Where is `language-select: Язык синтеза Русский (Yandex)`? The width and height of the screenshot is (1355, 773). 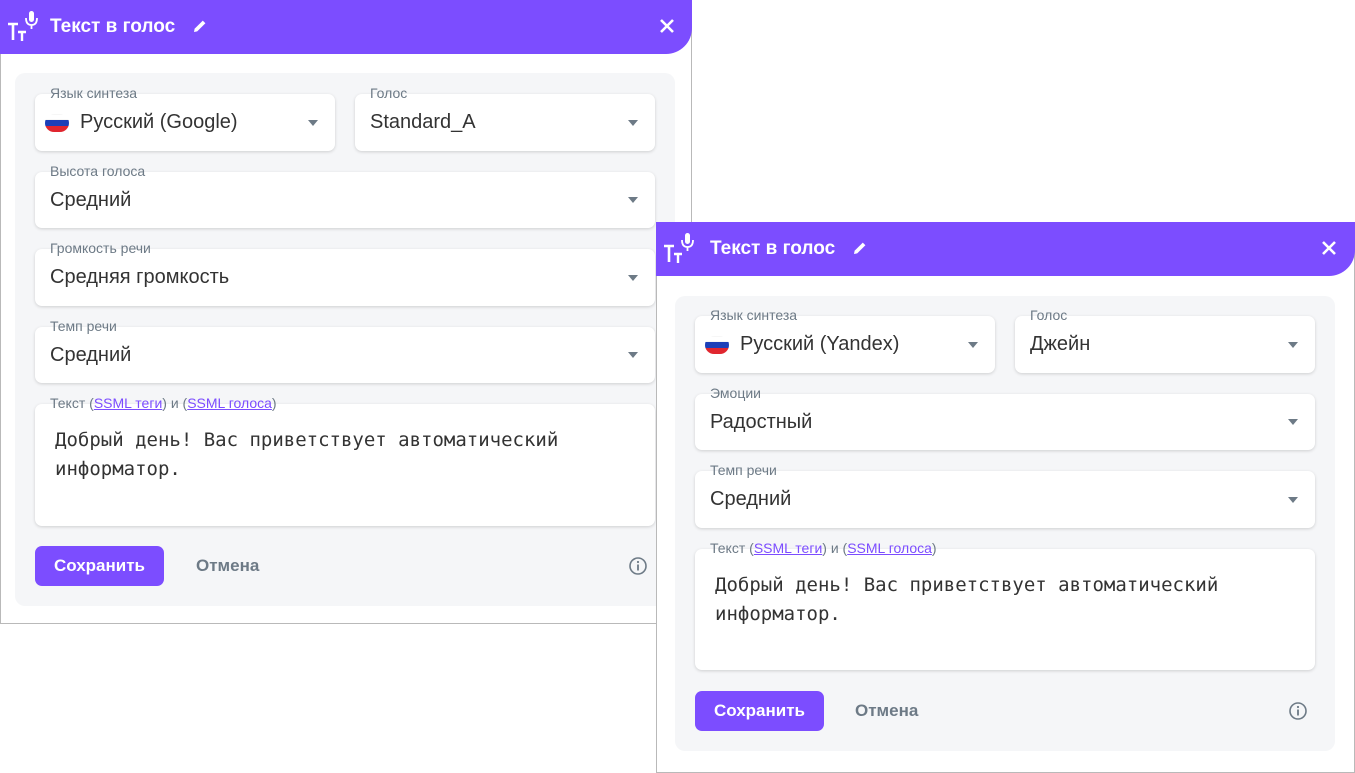
language-select: Язык синтеза Русский (Yandex) is located at coordinates (845, 340).